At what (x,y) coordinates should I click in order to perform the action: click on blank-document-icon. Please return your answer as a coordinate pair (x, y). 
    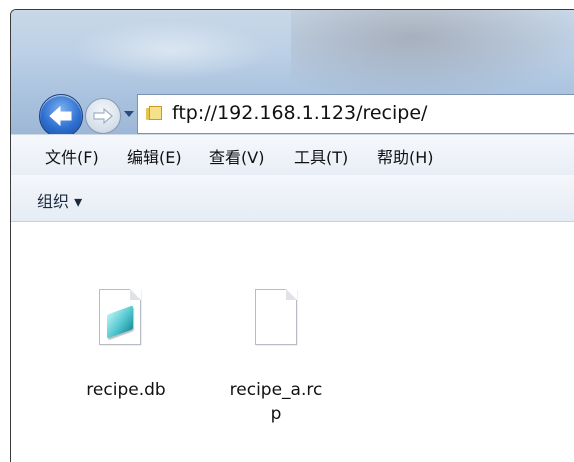
    Looking at the image, I should click on (276, 317).